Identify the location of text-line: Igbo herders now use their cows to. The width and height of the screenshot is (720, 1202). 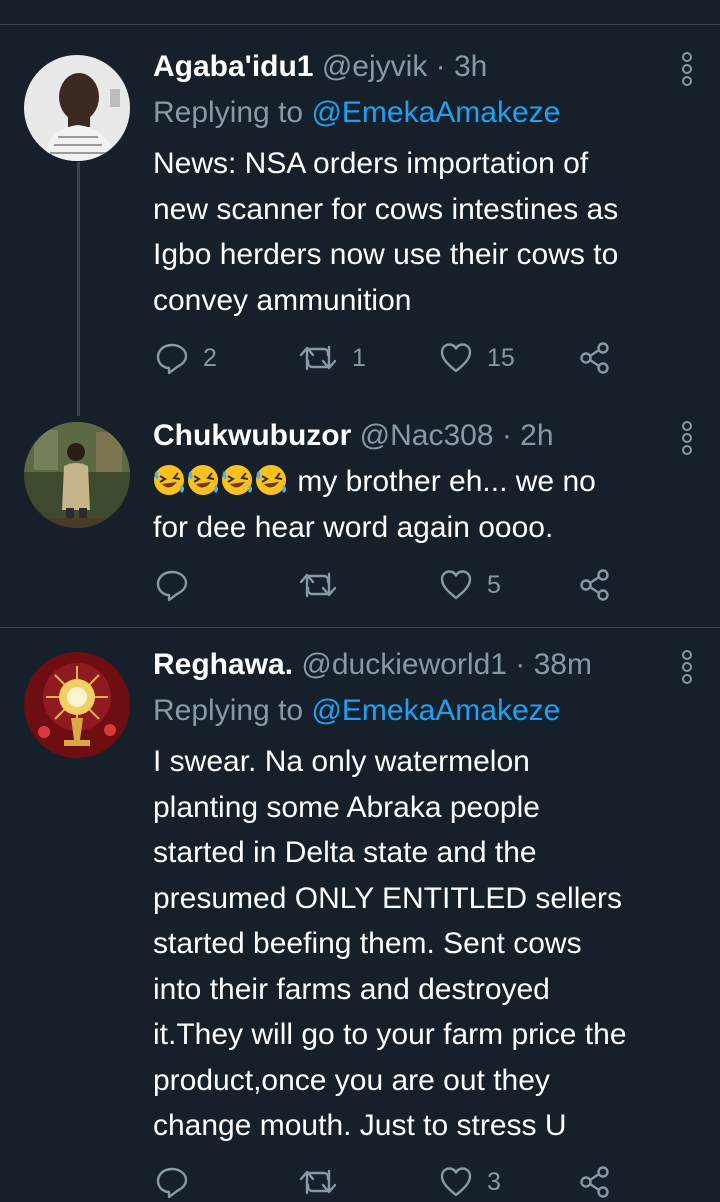
(386, 254).